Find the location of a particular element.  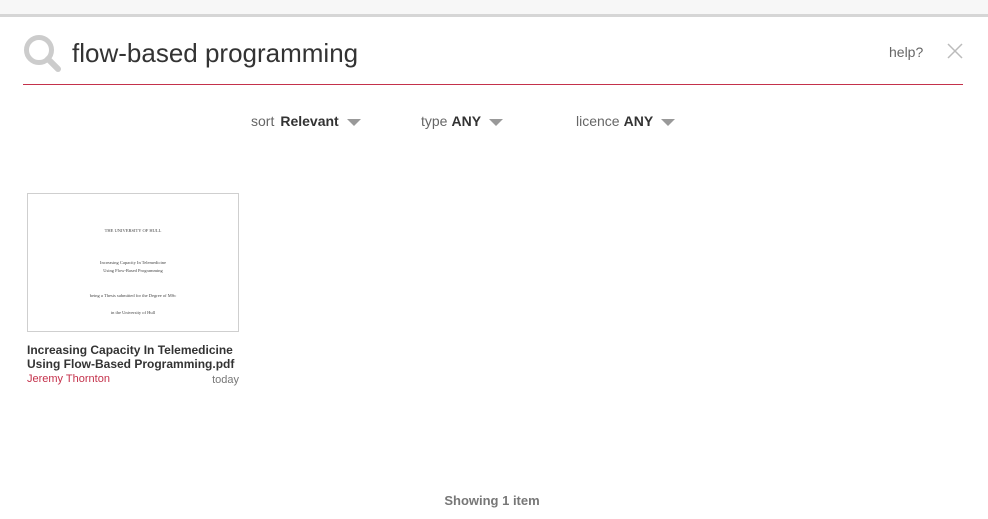

result-meta: Jeremy Thornton today is located at coordinates (133, 381).